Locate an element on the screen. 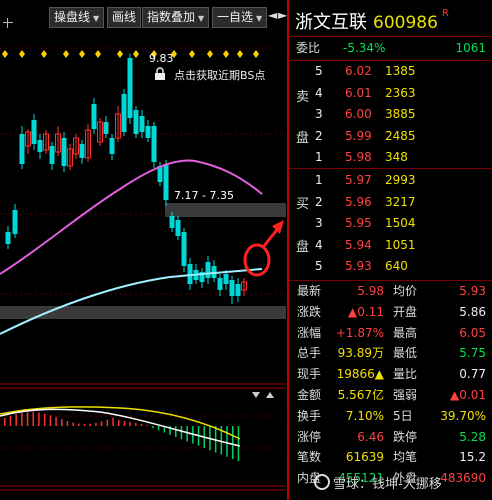 The height and width of the screenshot is (500, 492). stat-value: 61639 is located at coordinates (364, 457).